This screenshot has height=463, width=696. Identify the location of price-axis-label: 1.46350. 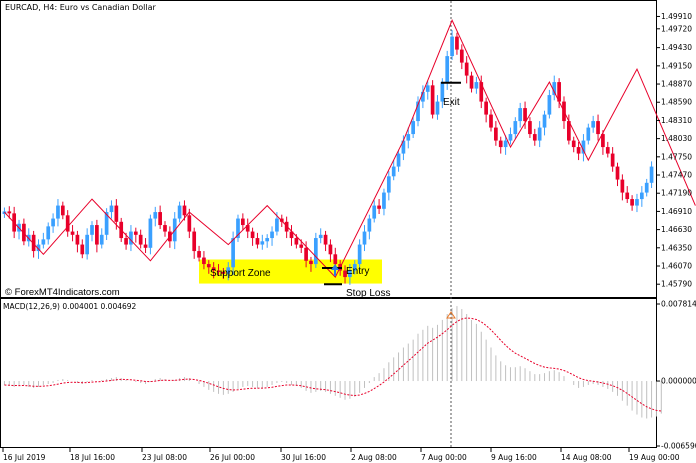
(676, 247).